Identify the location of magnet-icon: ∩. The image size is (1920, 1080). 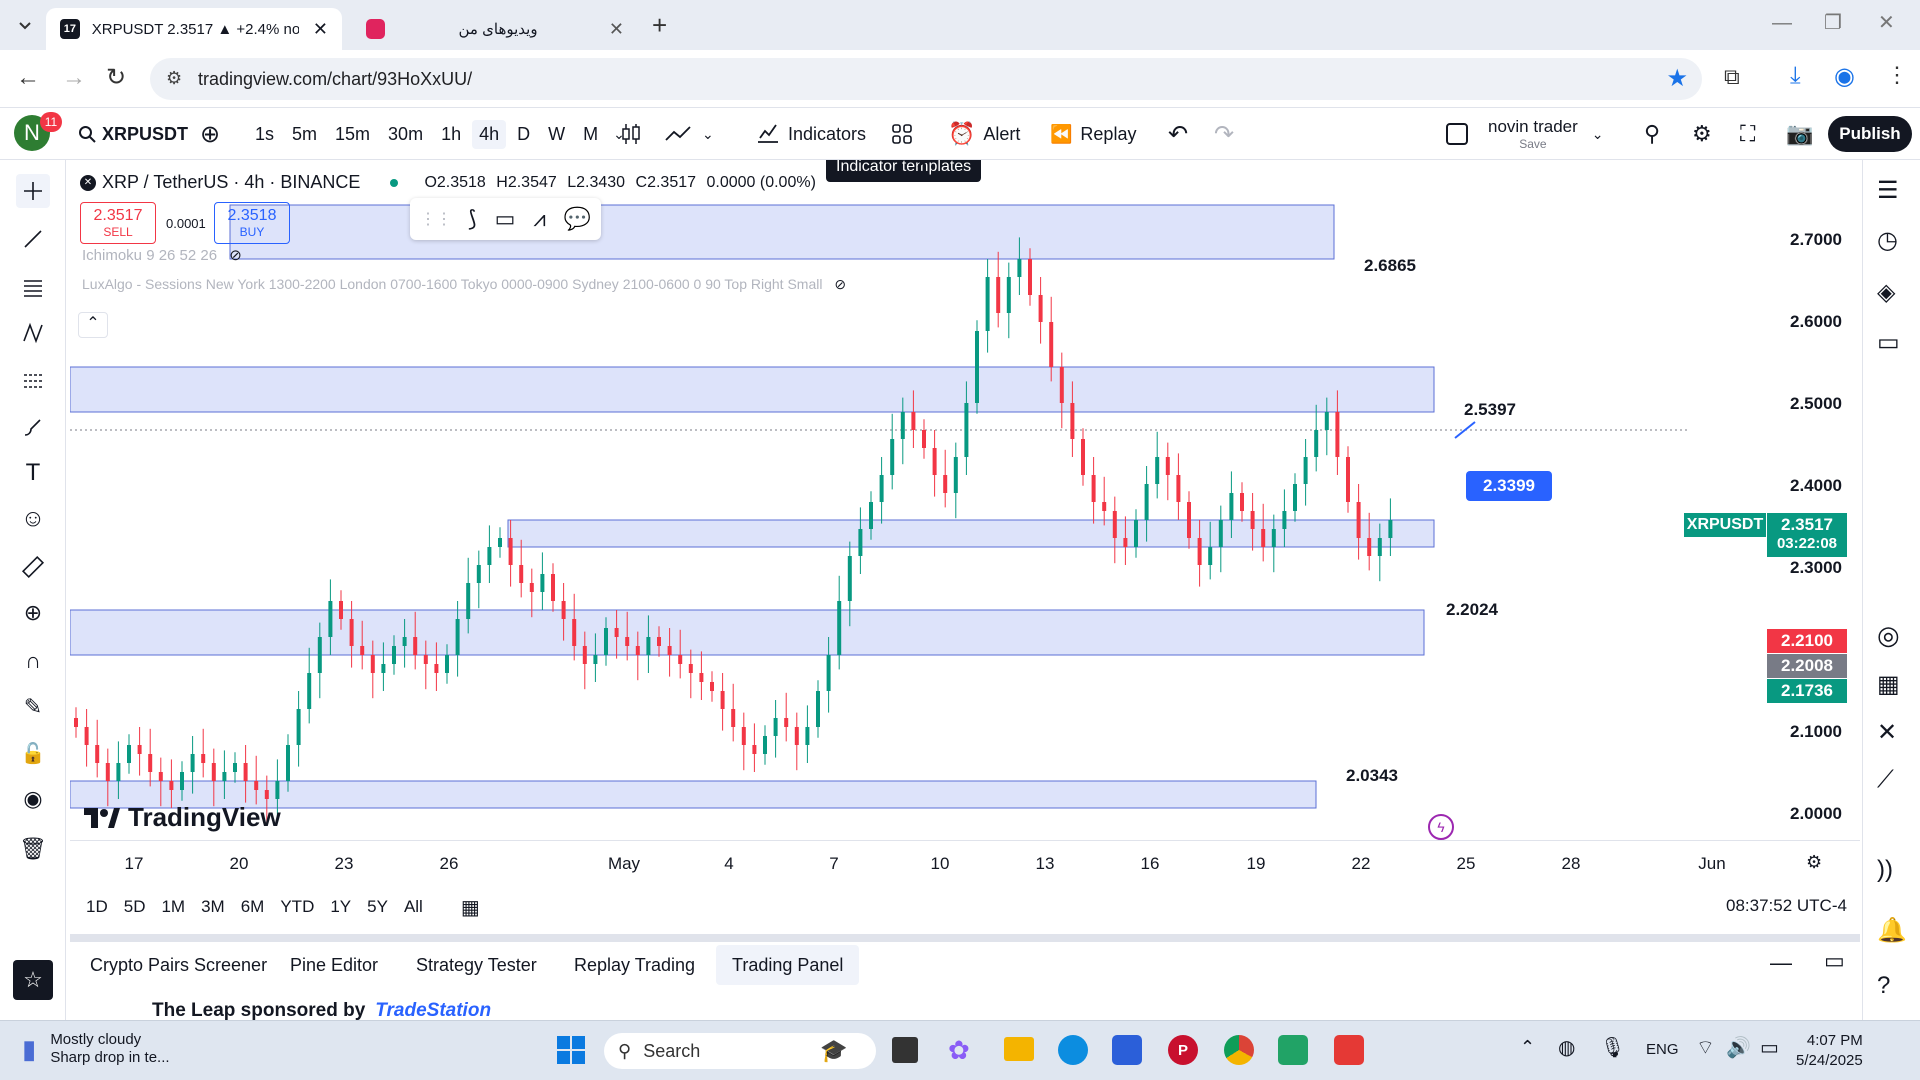
(33, 661).